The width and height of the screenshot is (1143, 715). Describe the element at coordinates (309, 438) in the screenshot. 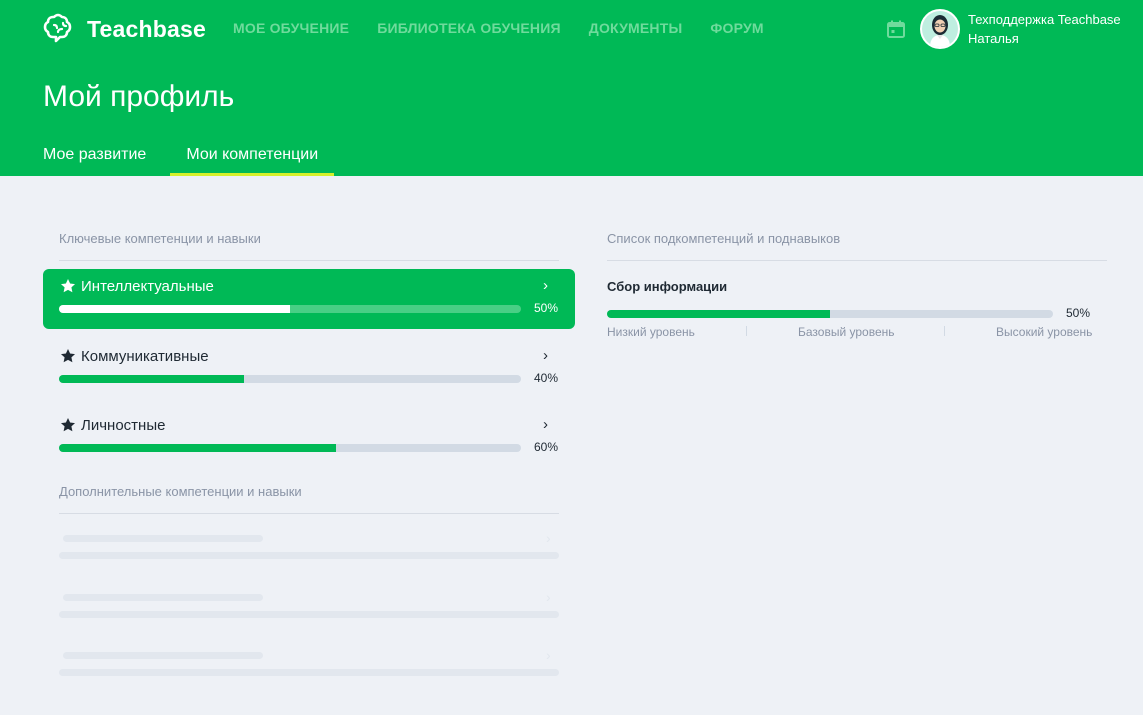

I see `competency-personal: Личностные › 60%` at that location.